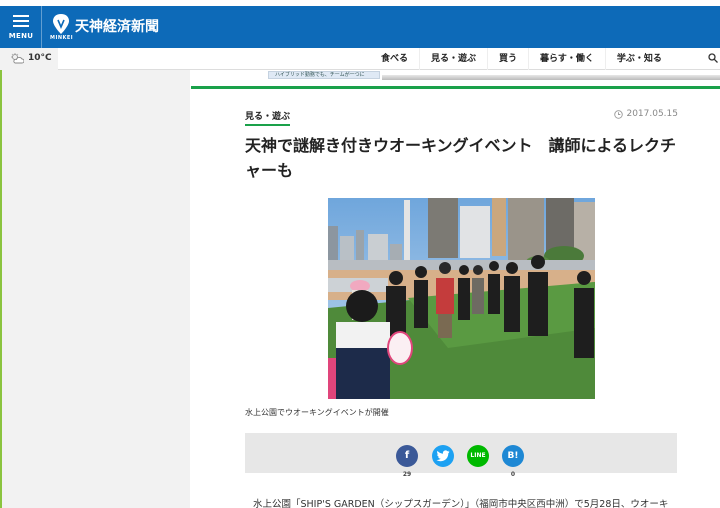 The width and height of the screenshot is (720, 508). I want to click on article-date: 2017.05.15, so click(646, 114).